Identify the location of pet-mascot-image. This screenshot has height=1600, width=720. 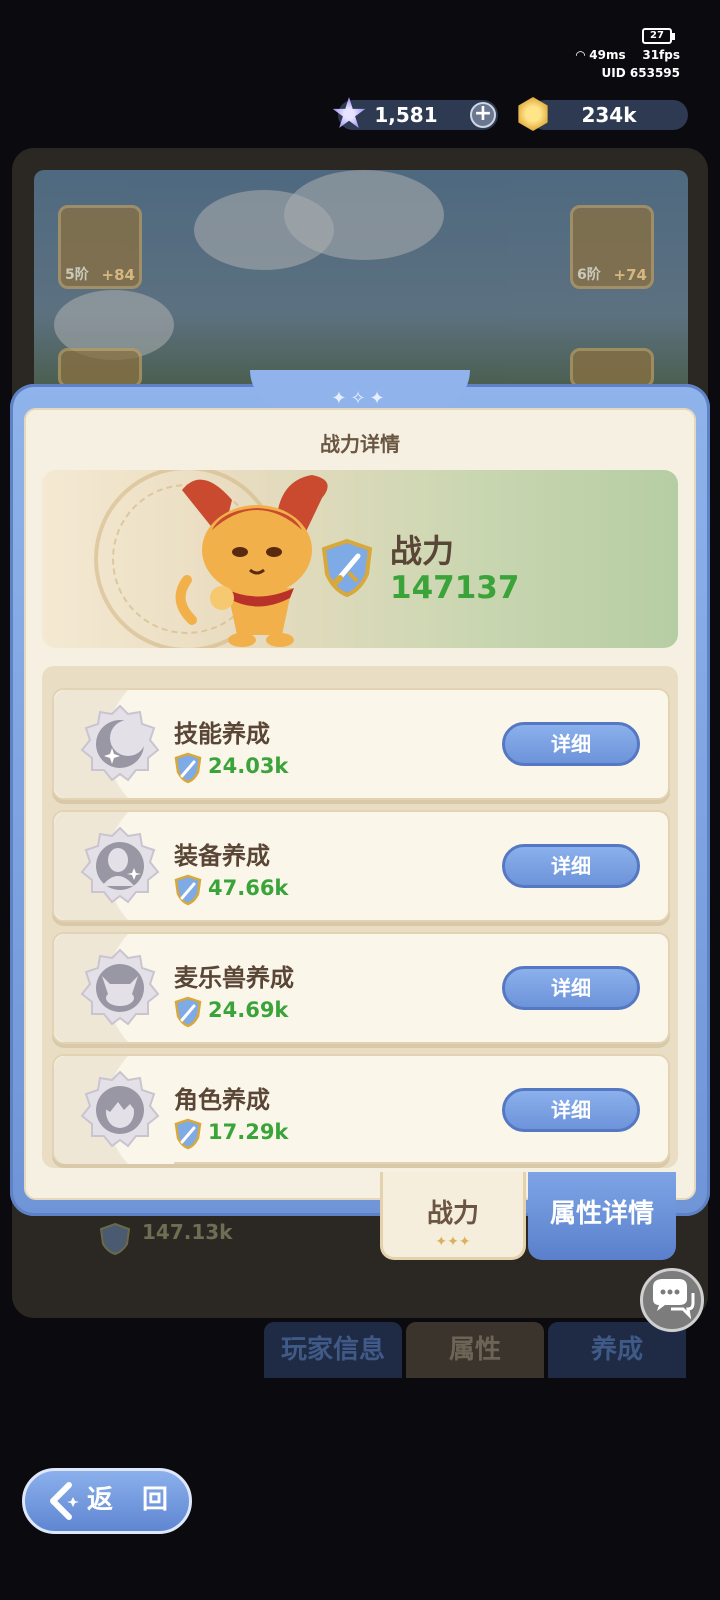
(251, 561).